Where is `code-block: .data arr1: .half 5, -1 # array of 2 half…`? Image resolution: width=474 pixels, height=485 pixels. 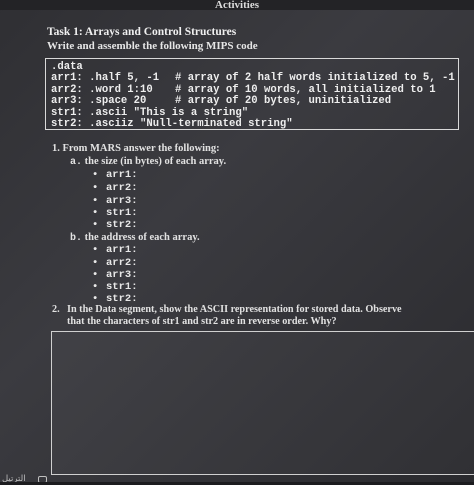
code-block: .data arr1: .half 5, -1 # array of 2 half… is located at coordinates (252, 94).